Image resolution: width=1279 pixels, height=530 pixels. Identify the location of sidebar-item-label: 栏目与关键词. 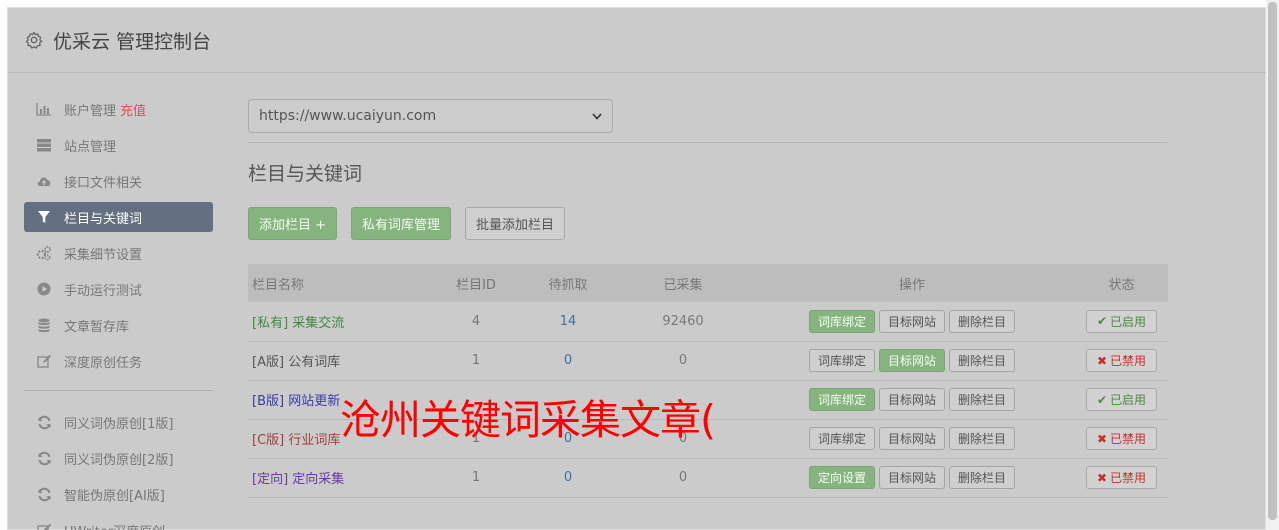
(103, 219).